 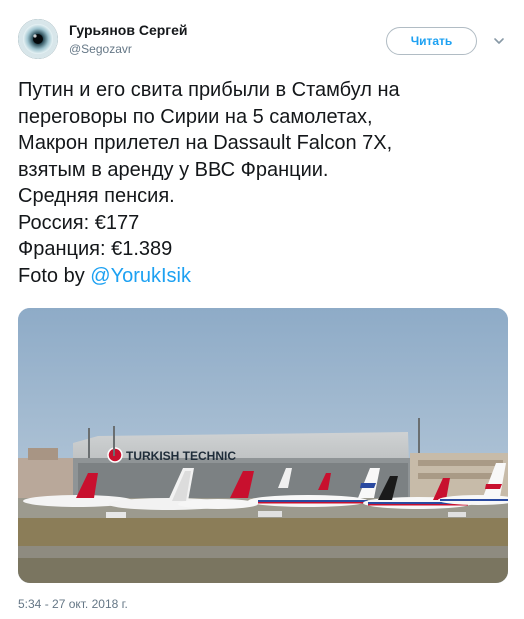 I want to click on tweet-text-line: Средняя пенсия., so click(x=96, y=196).